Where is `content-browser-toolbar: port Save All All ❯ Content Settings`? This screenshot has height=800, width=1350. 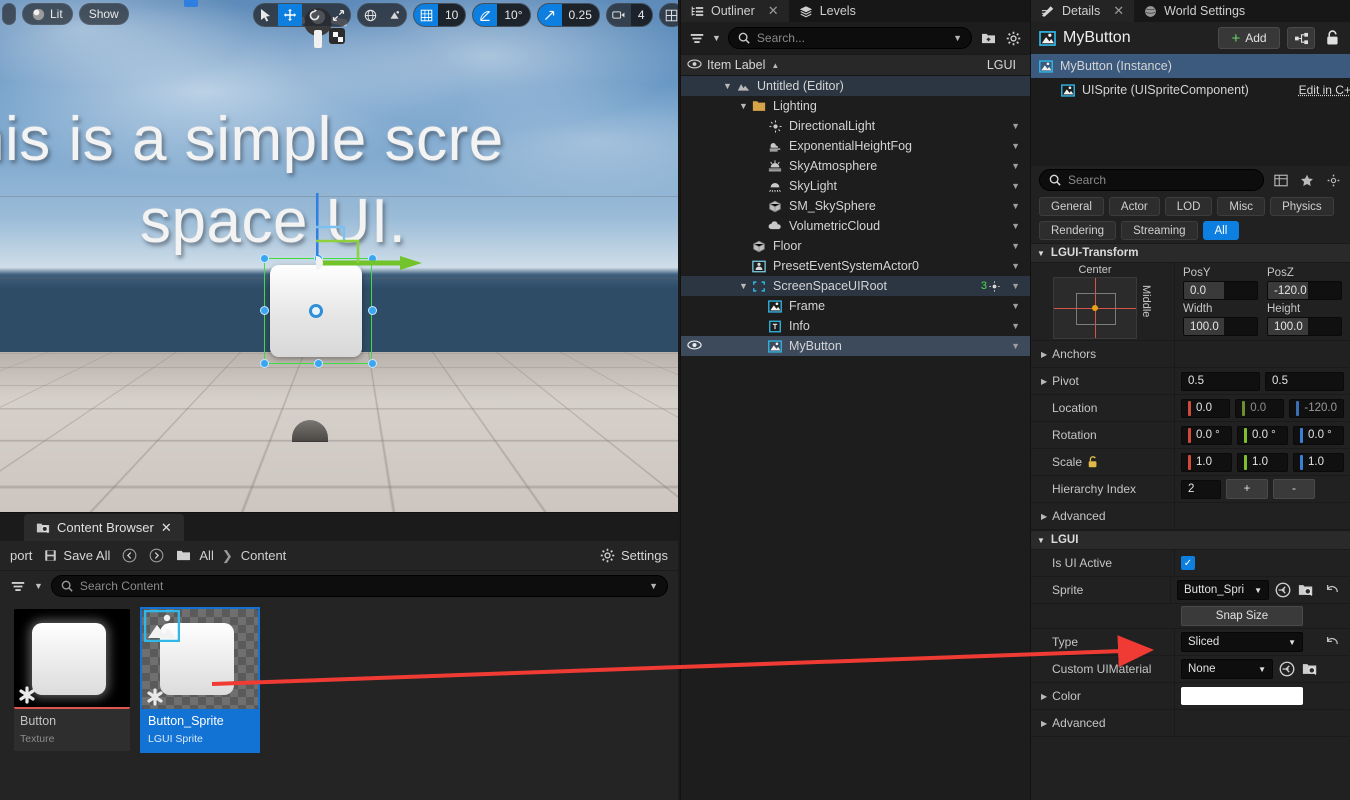
content-browser-toolbar: port Save All All ❯ Content Settings is located at coordinates (339, 556).